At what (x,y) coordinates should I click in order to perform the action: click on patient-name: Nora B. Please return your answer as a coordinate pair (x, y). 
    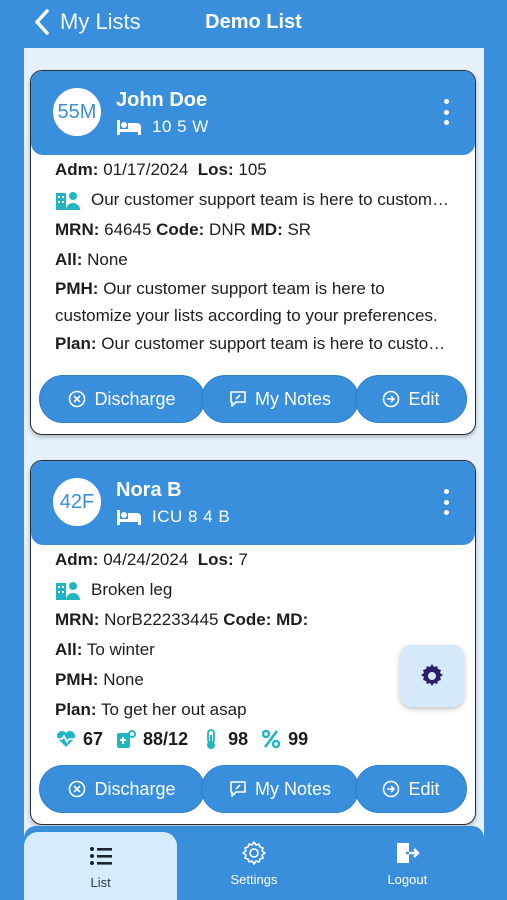
    Looking at the image, I should click on (149, 490).